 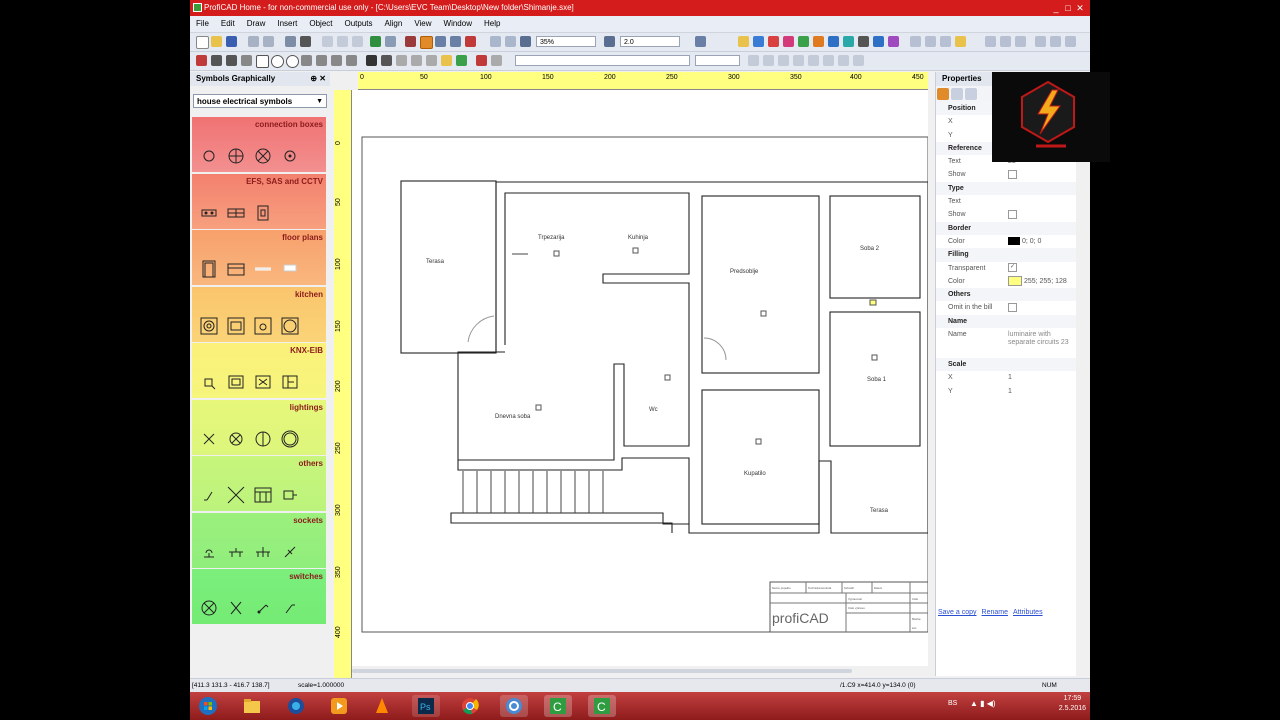 I want to click on scroll-thumb, so click(x=602, y=671).